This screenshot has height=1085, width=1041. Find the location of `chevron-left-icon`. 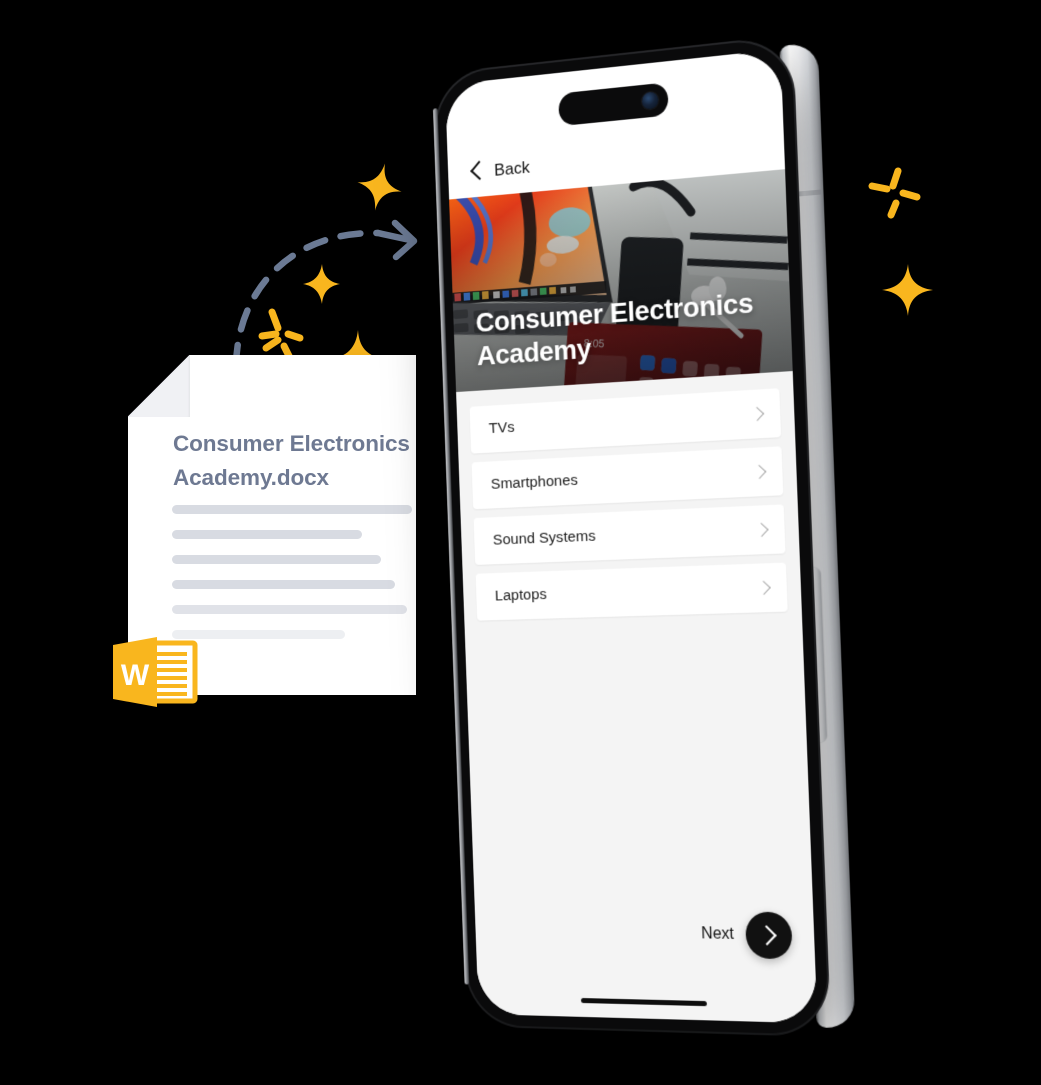

chevron-left-icon is located at coordinates (478, 172).